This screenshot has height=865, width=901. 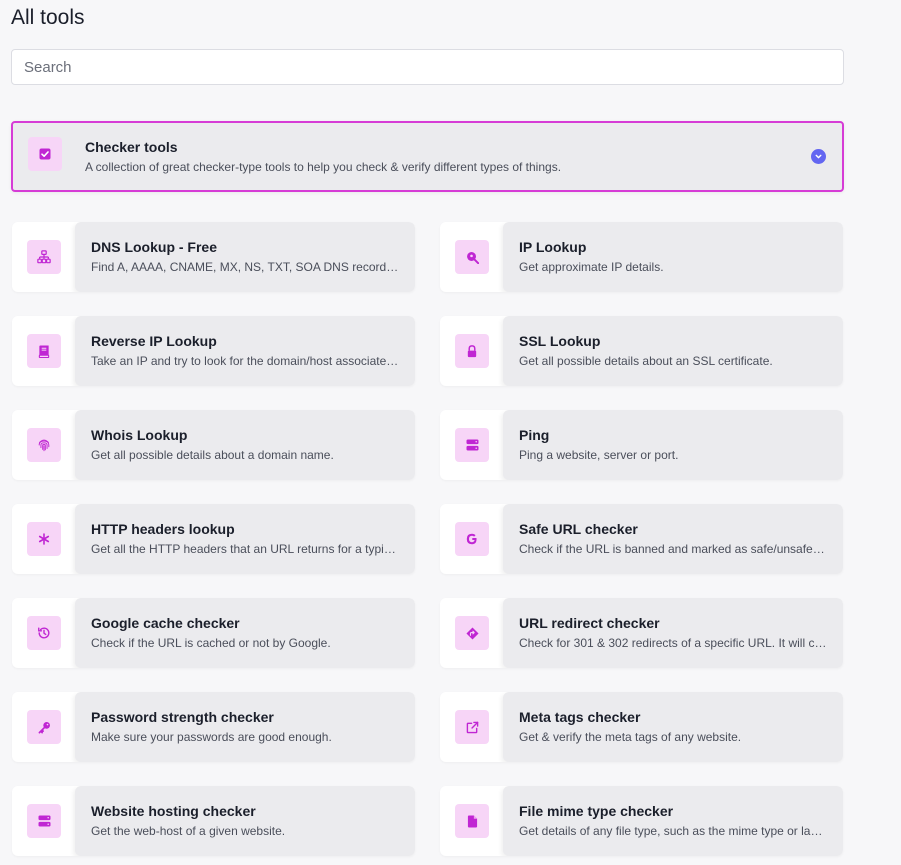 What do you see at coordinates (139, 435) in the screenshot?
I see `tool-name: Whois Lookup` at bounding box center [139, 435].